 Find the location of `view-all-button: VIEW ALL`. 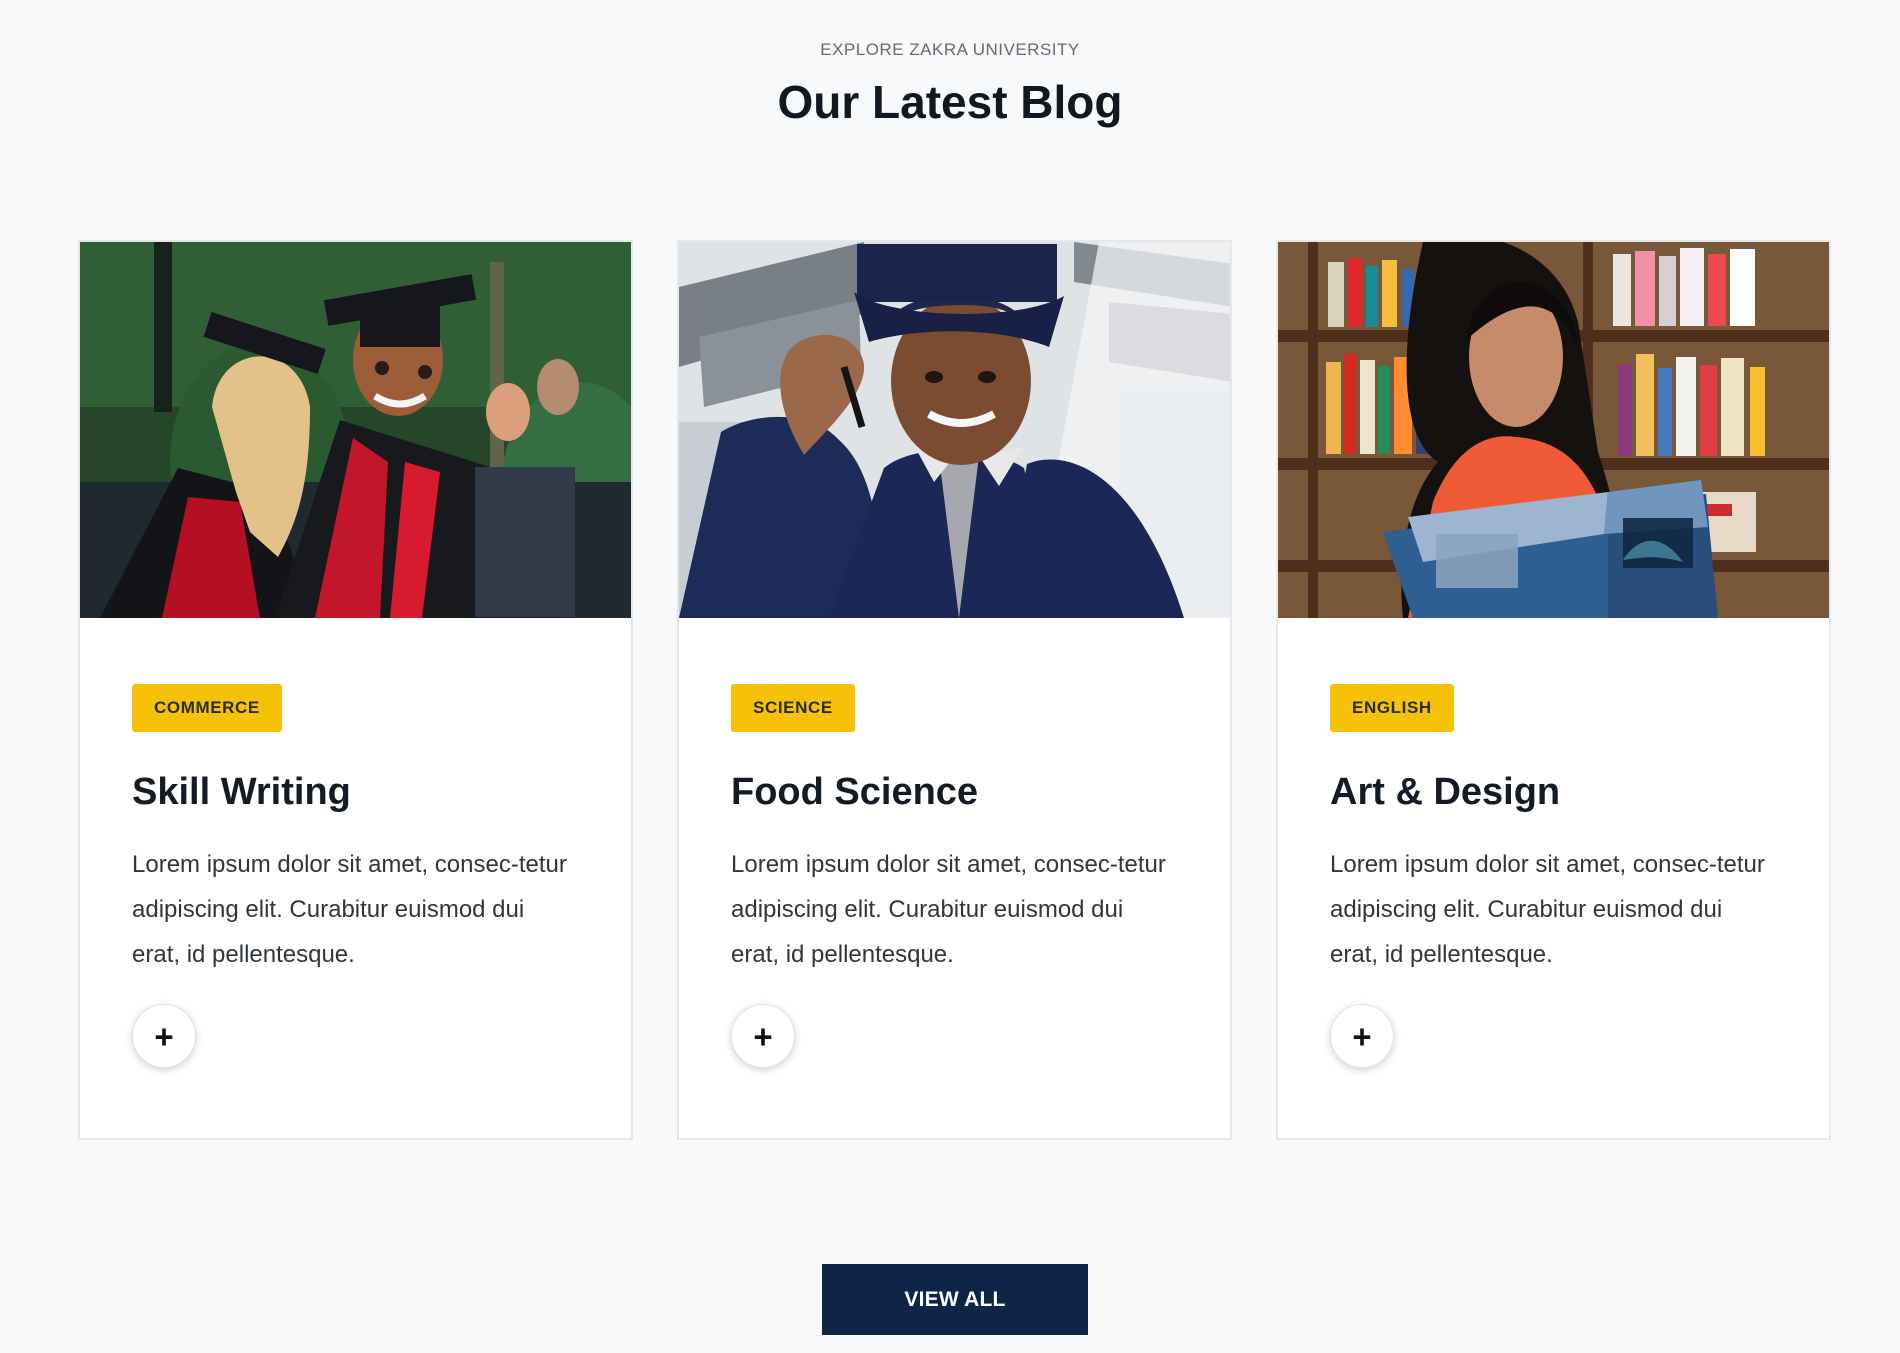

view-all-button: VIEW ALL is located at coordinates (955, 1299).